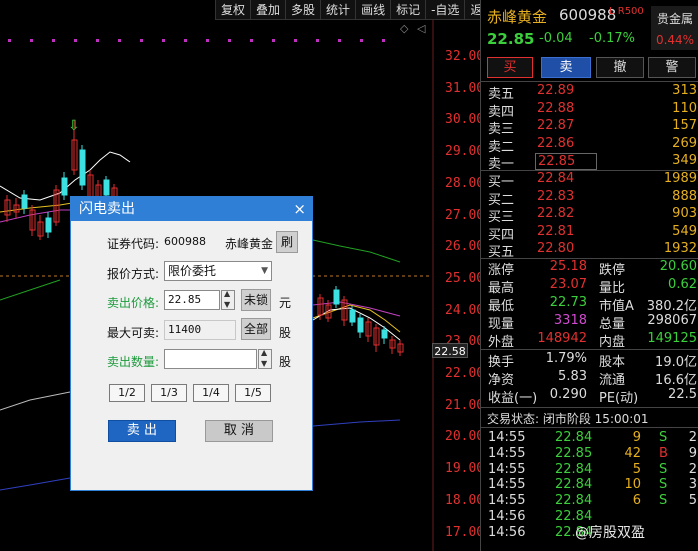  What do you see at coordinates (589, 110) in the screenshot?
I see `ask-row: 卖四 22.88 110` at bounding box center [589, 110].